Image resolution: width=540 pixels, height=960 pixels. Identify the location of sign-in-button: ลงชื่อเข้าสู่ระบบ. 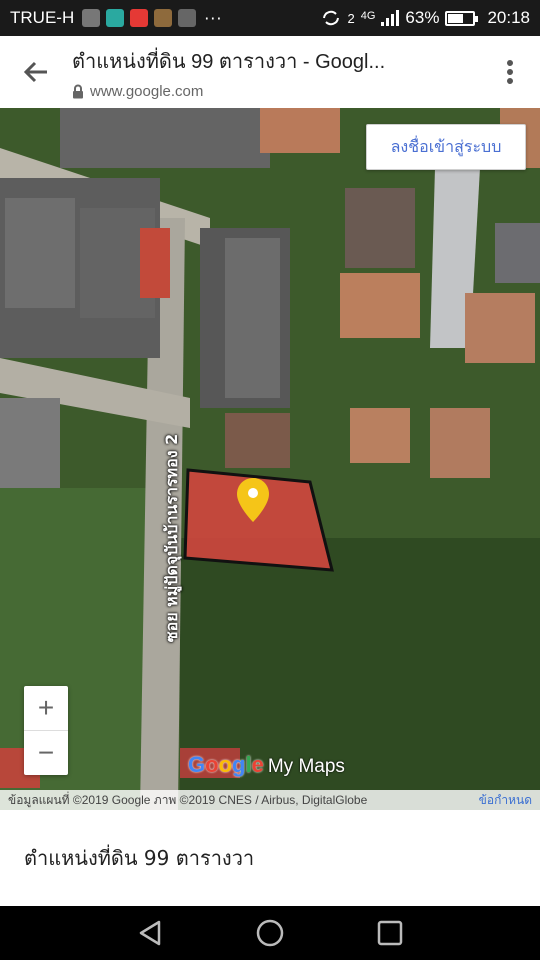
(446, 147).